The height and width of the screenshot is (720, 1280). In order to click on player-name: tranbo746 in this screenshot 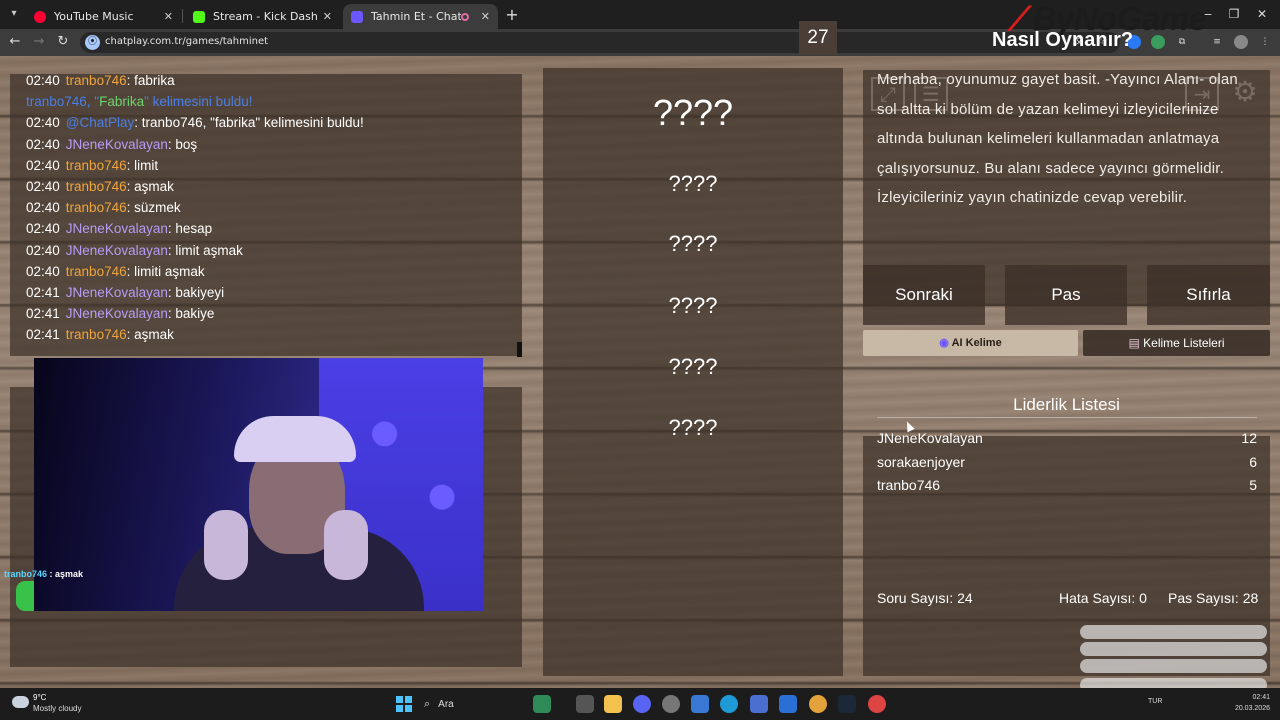, I will do `click(909, 485)`.